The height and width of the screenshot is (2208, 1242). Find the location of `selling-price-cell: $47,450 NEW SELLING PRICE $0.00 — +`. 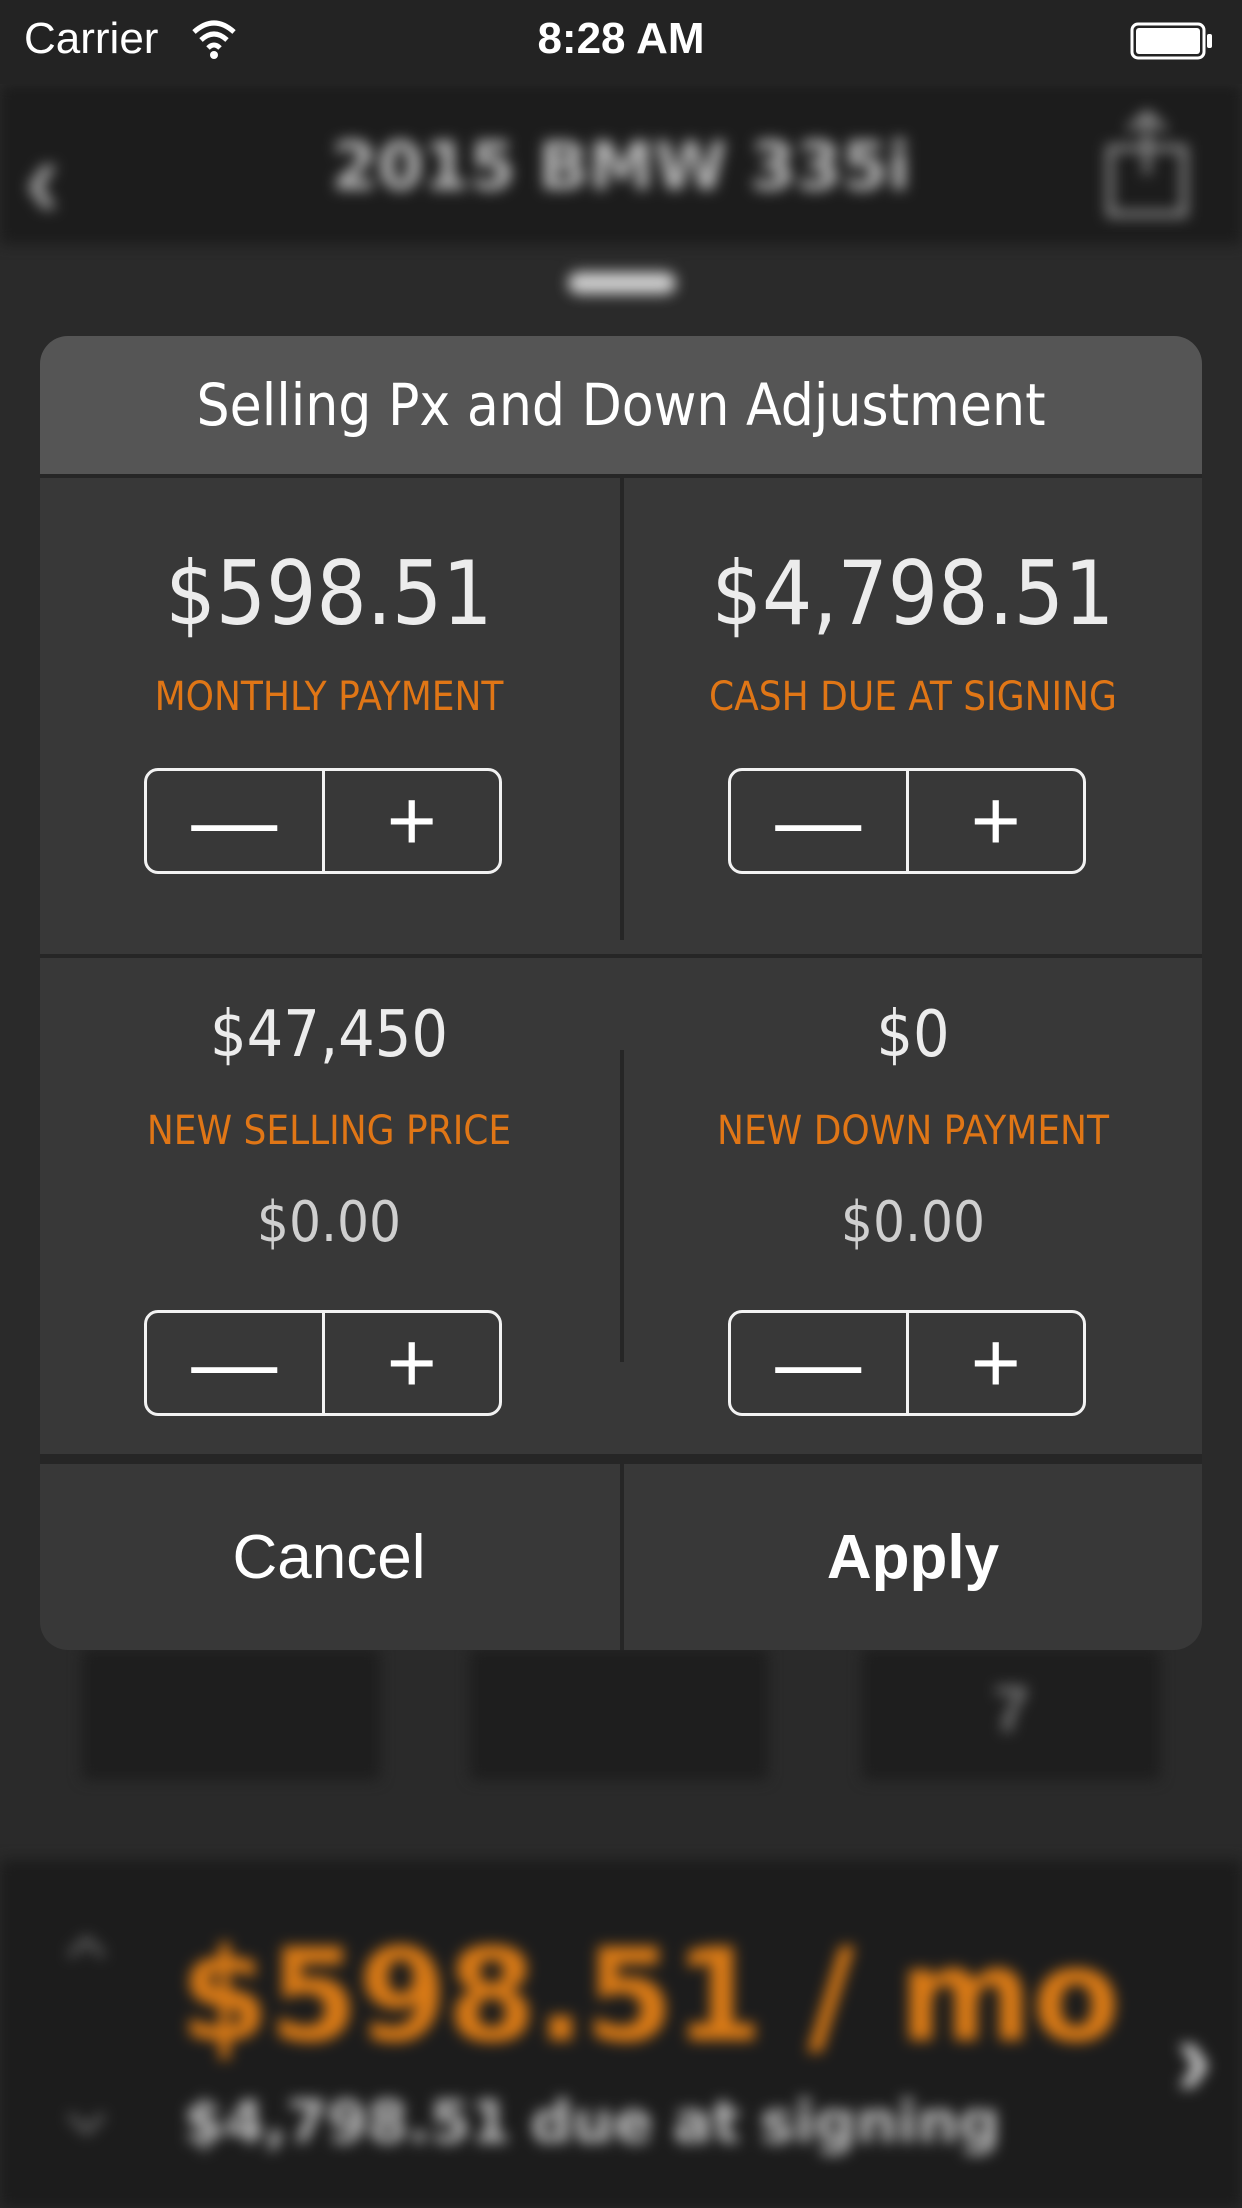

selling-price-cell: $47,450 NEW SELLING PRICE $0.00 — + is located at coordinates (329, 1206).